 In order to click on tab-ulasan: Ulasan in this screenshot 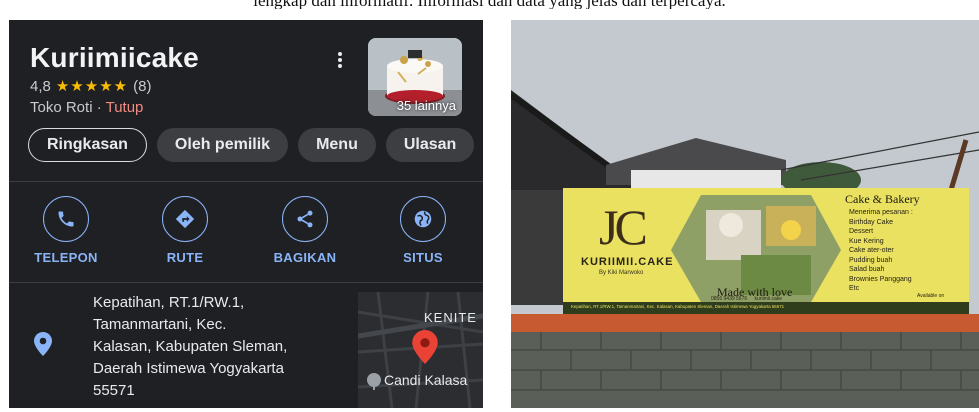, I will do `click(430, 145)`.